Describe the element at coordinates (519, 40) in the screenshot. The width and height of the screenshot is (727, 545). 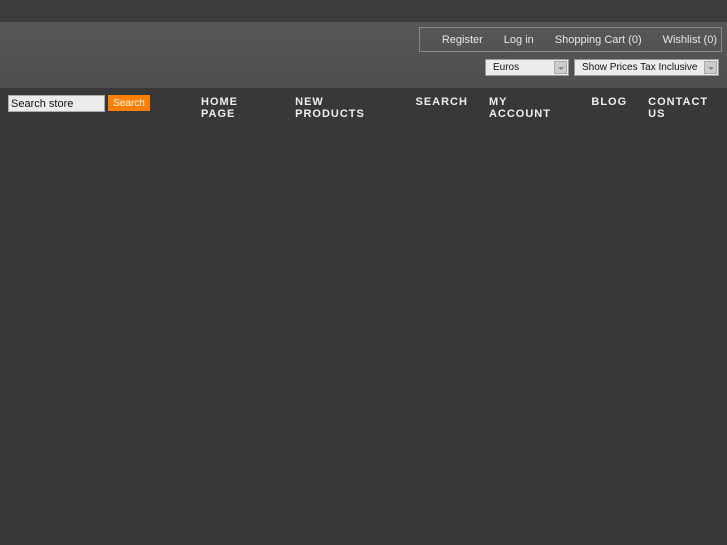
I see `login-link: Log in` at that location.